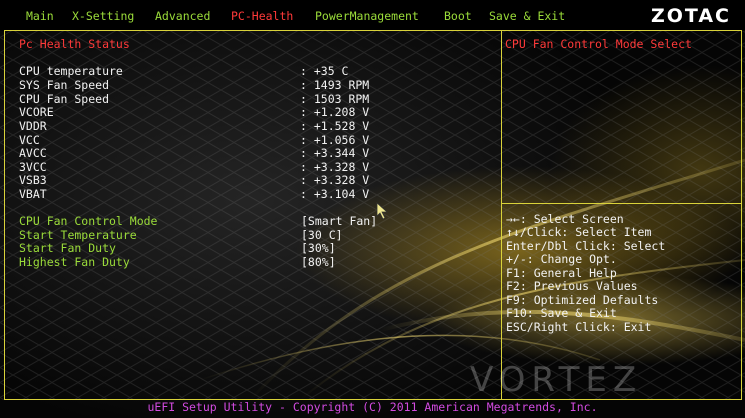 The image size is (745, 418). I want to click on setting-value-highest-fan-duty: [80%], so click(318, 262).